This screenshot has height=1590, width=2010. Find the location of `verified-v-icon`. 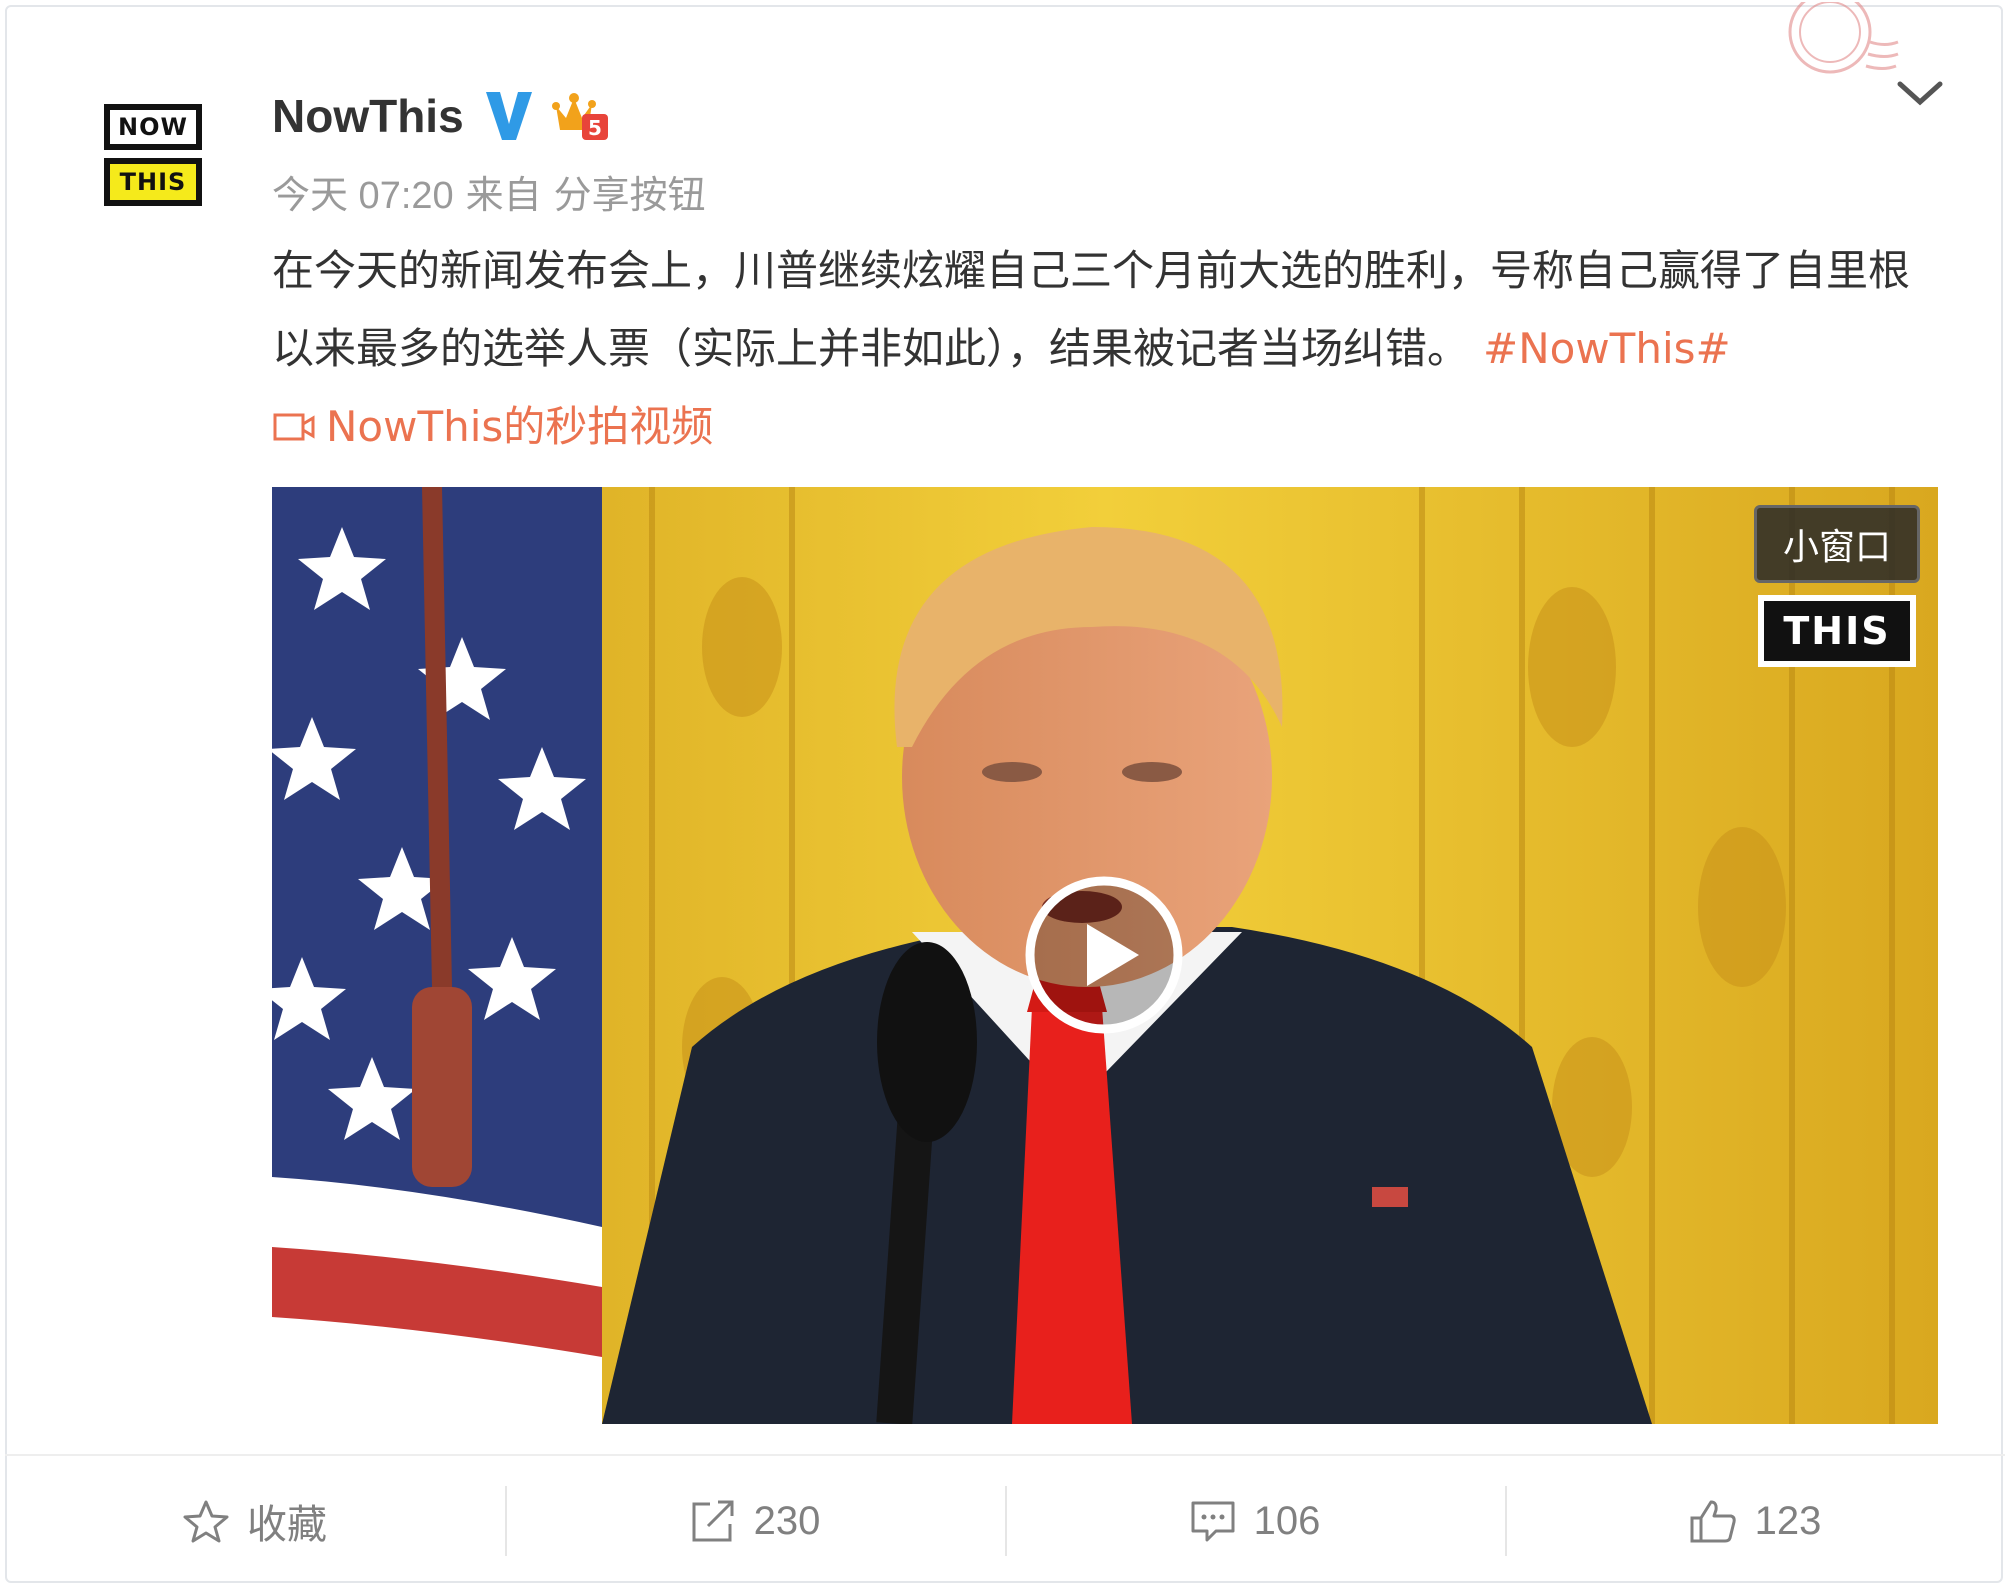

verified-v-icon is located at coordinates (509, 116).